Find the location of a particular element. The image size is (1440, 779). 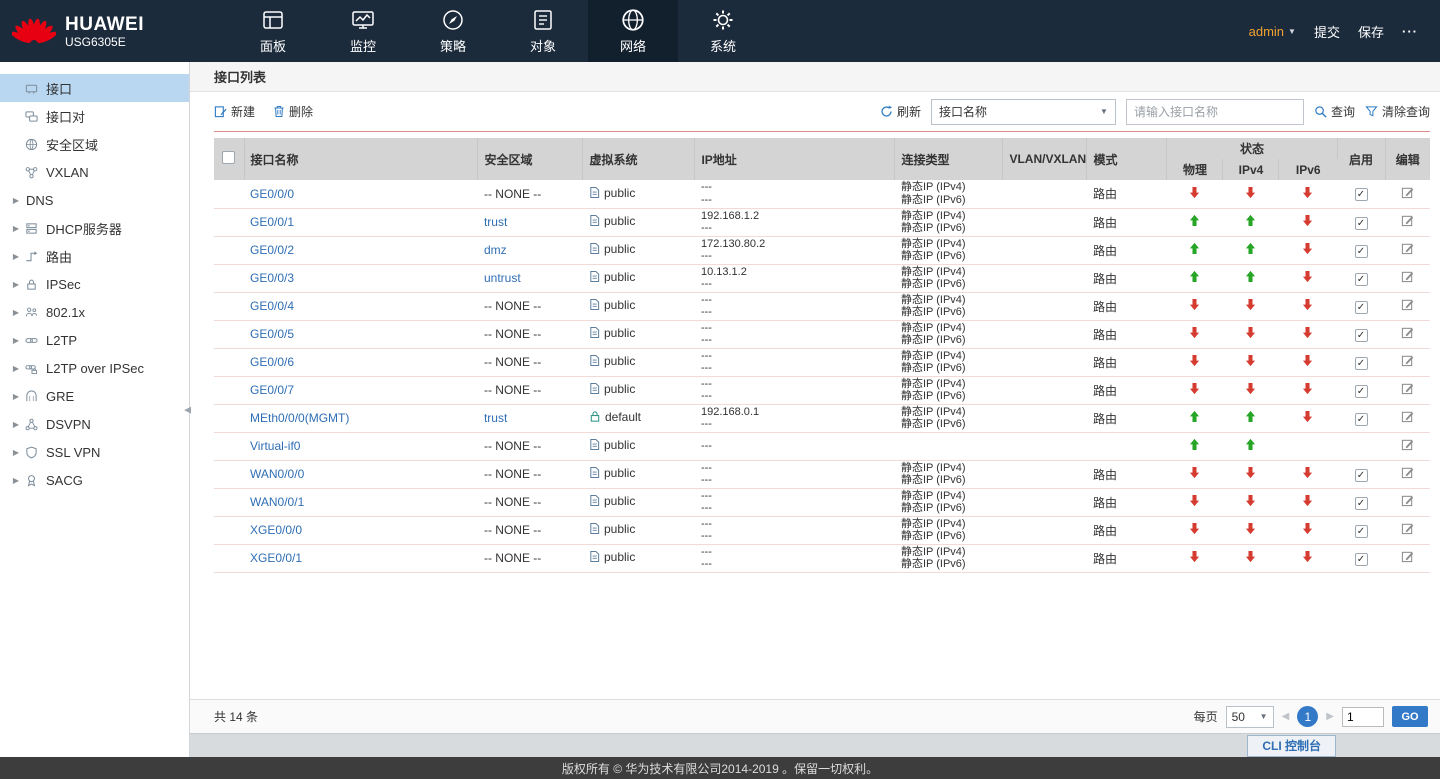

zone-link: untrust is located at coordinates (502, 278).